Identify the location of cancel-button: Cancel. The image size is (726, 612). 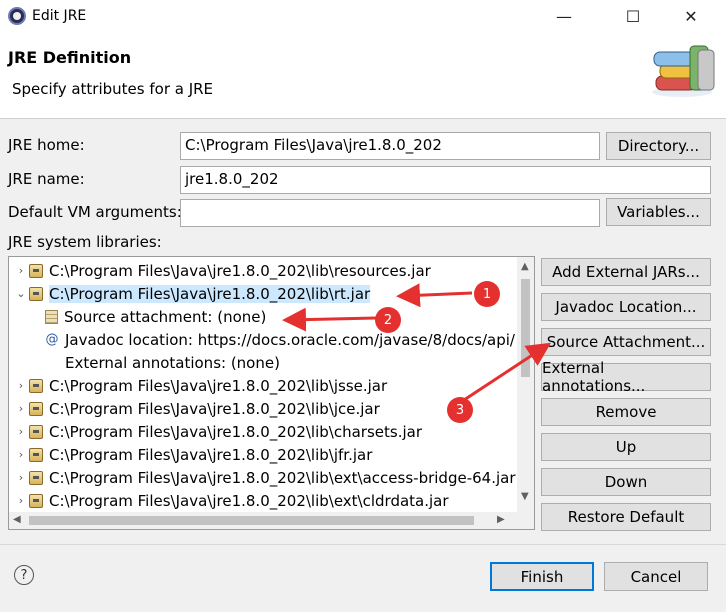
(656, 576).